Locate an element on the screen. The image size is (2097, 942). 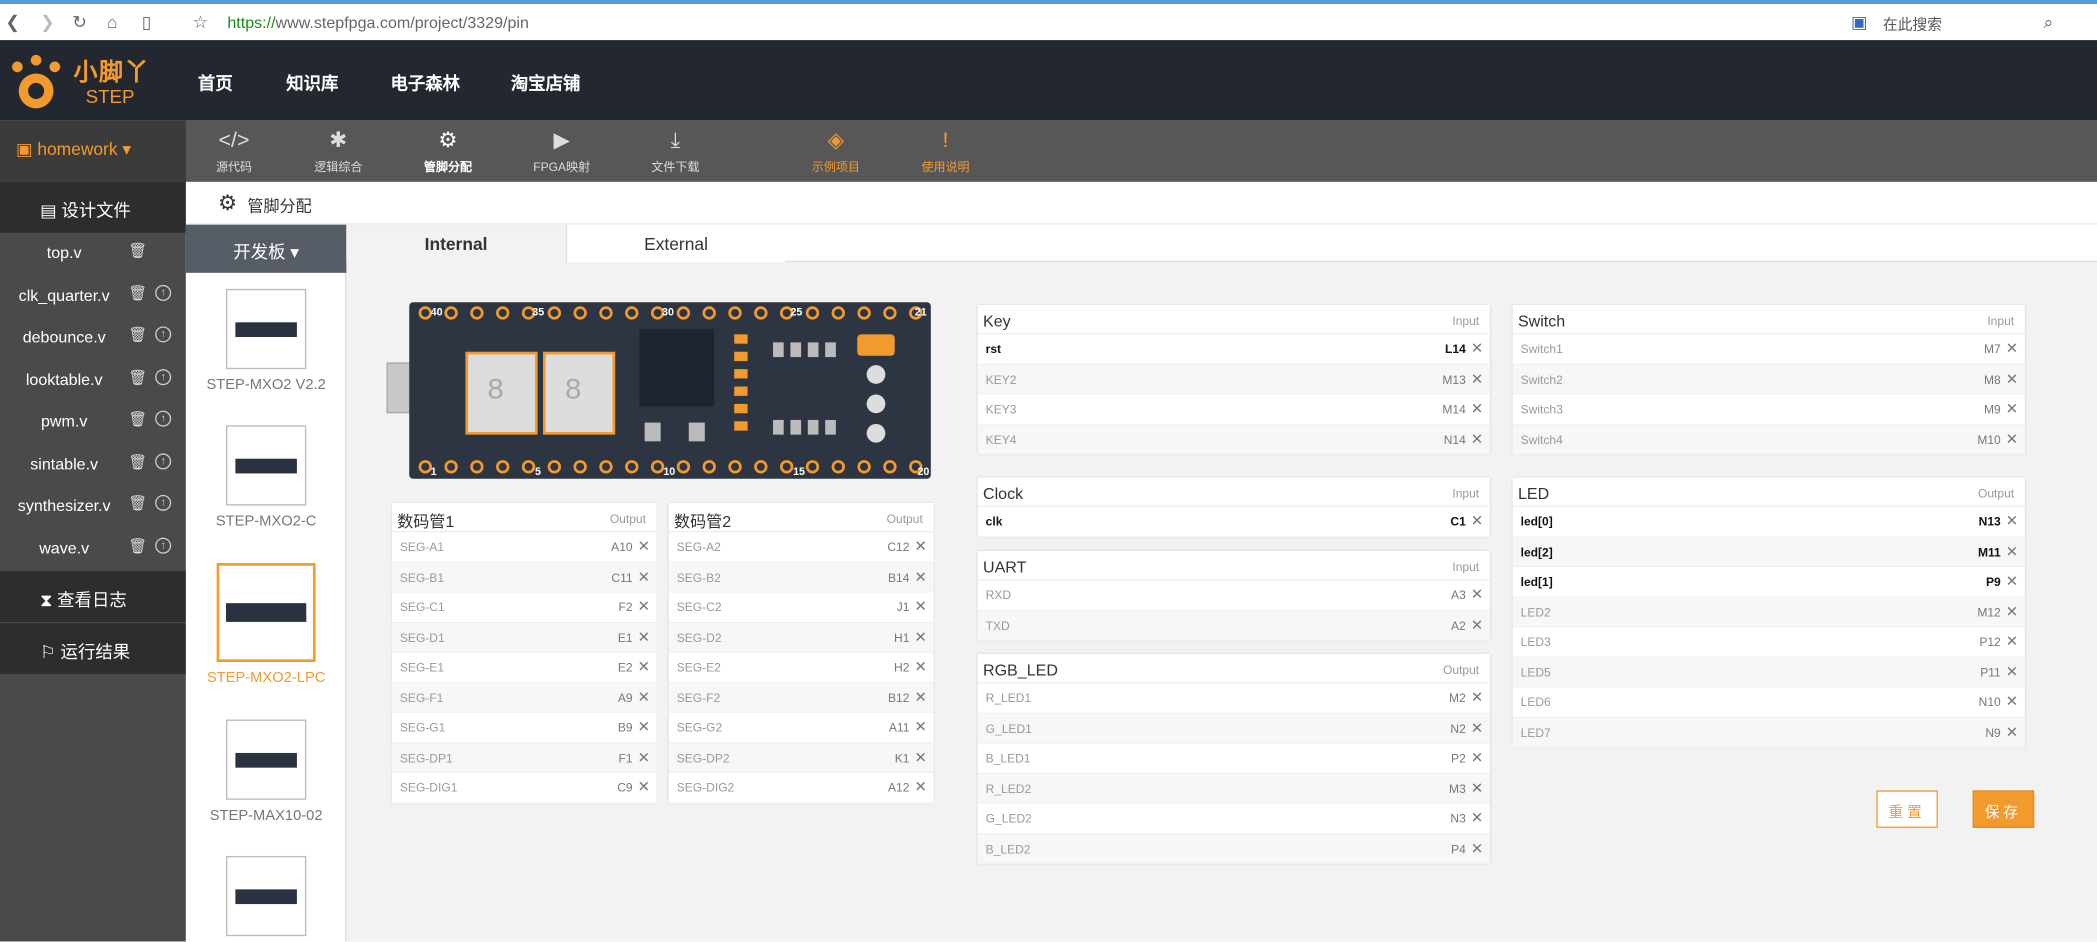
board-max10-02: STEP-MAX10-02 is located at coordinates (266, 771).